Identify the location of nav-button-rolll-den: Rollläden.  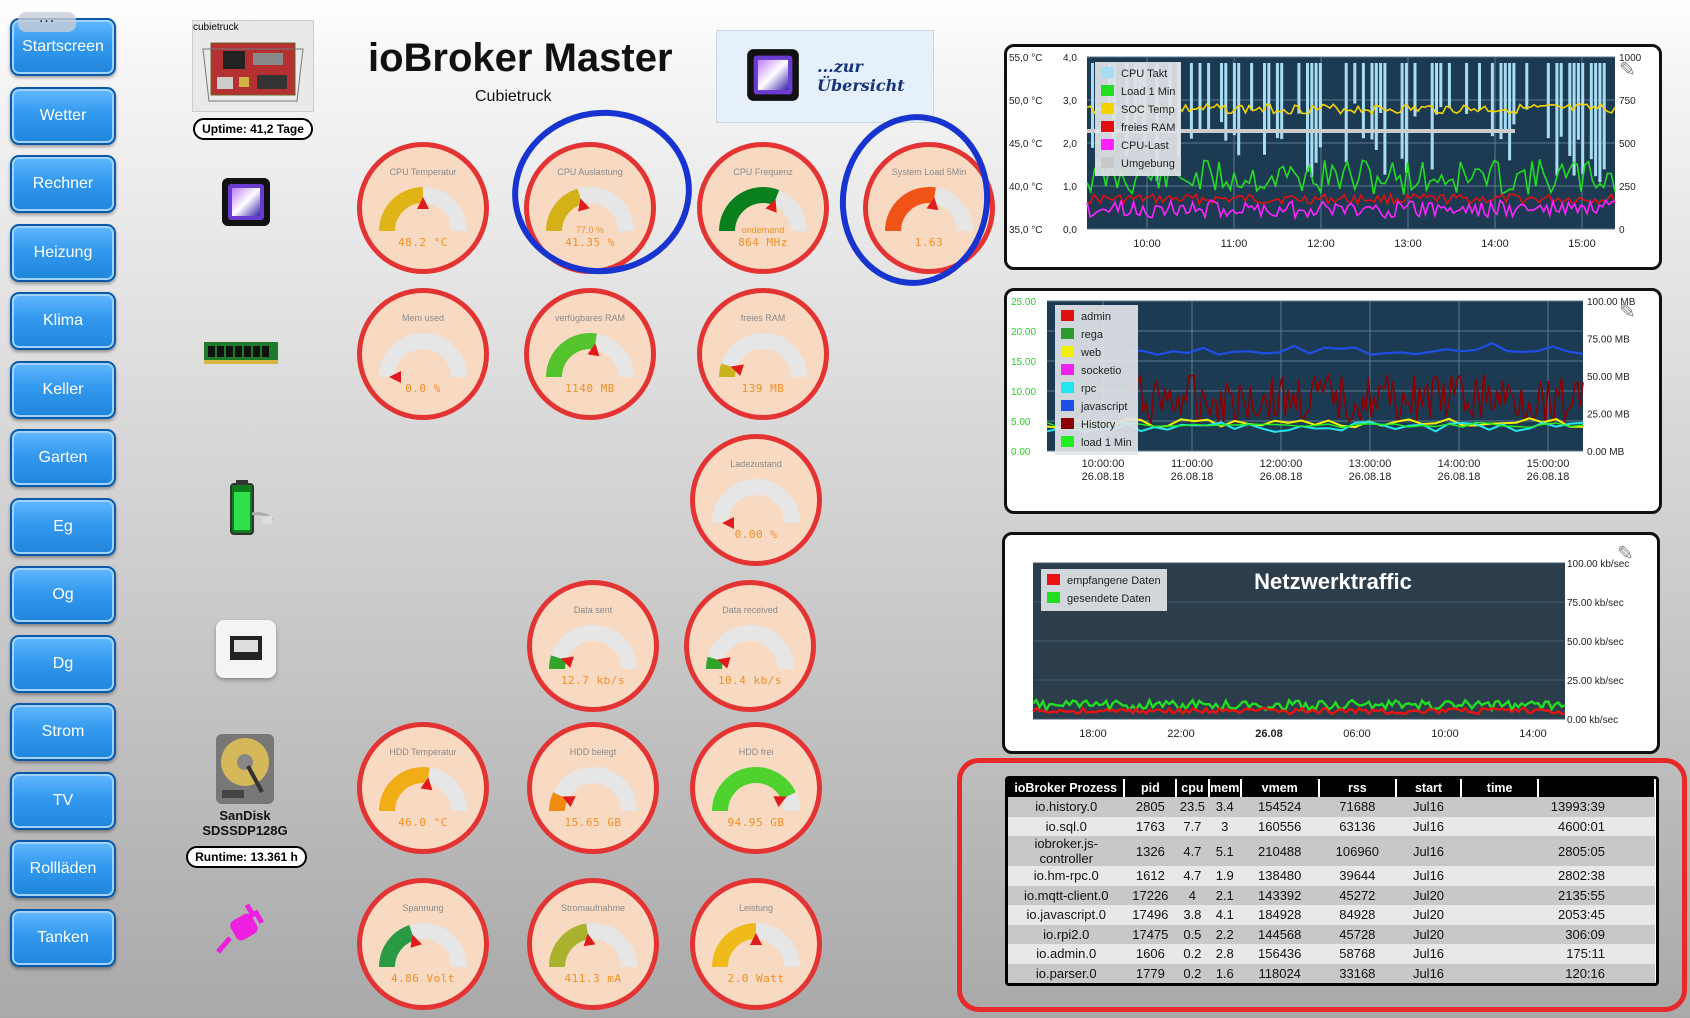
(63, 869).